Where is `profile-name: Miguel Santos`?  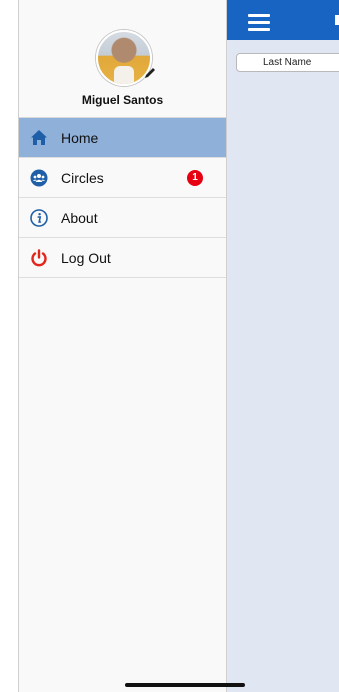
profile-name: Miguel Santos is located at coordinates (122, 100).